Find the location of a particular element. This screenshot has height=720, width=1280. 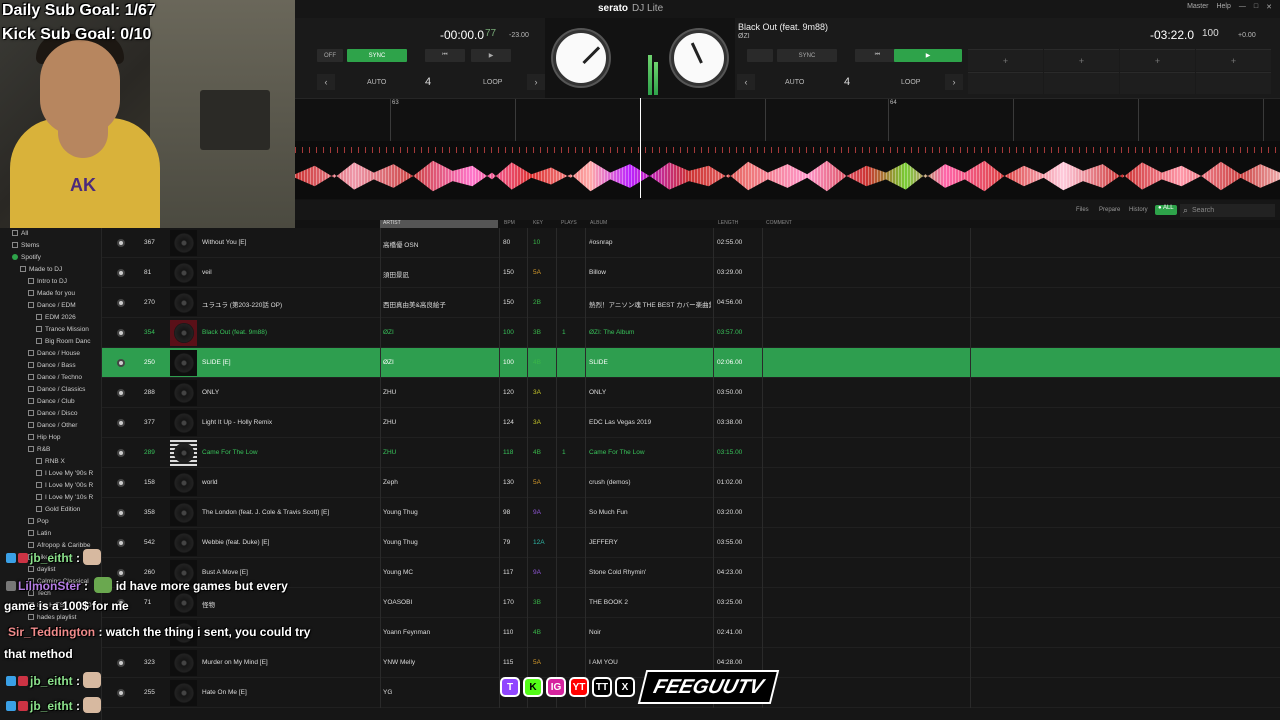

column-length: LENGTH is located at coordinates (728, 224).